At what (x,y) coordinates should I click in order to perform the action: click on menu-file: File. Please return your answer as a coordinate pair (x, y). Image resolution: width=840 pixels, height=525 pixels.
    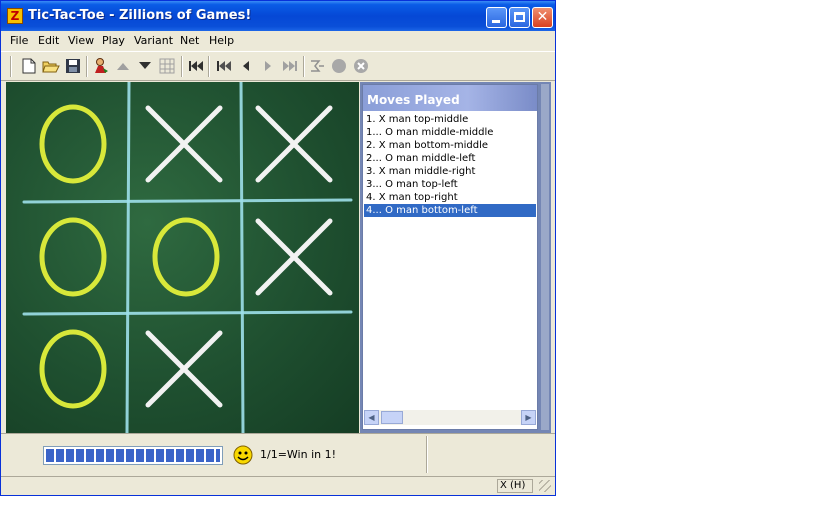
    Looking at the image, I should click on (19, 40).